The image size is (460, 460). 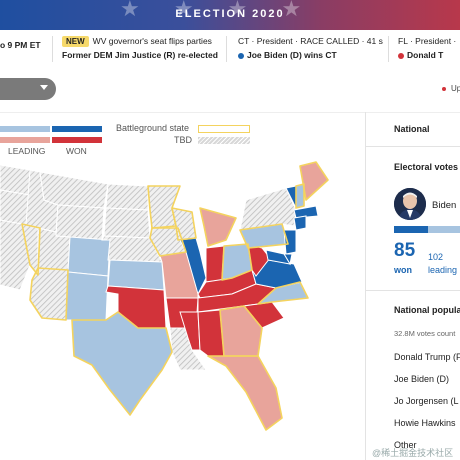 What do you see at coordinates (427, 41) in the screenshot?
I see `ticker-item-line1: FL · President ·` at bounding box center [427, 41].